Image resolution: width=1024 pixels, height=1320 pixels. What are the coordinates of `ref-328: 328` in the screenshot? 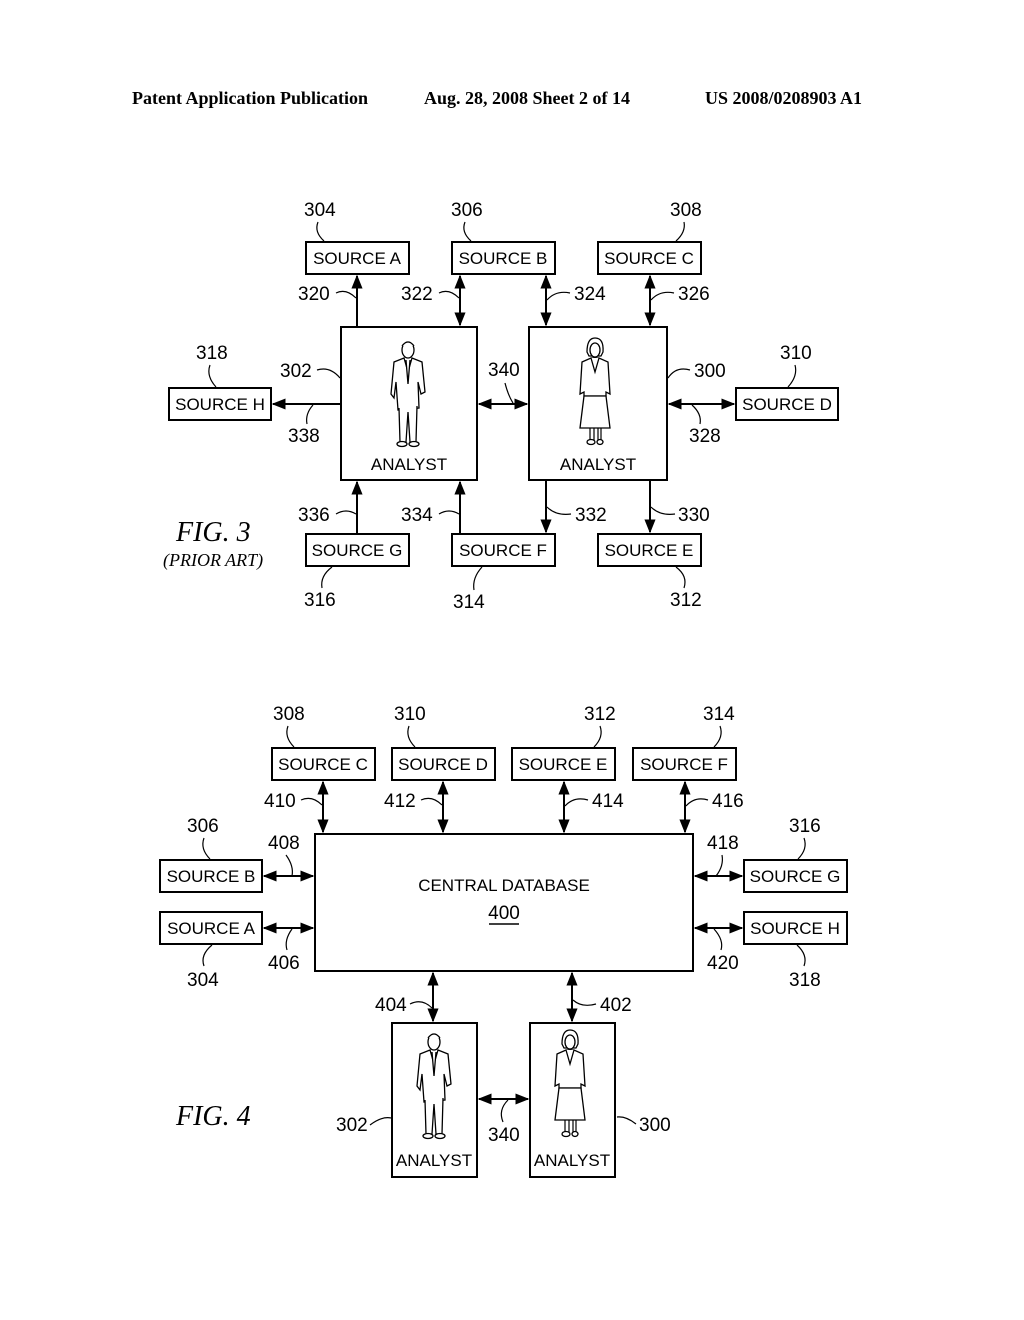 It's located at (705, 436).